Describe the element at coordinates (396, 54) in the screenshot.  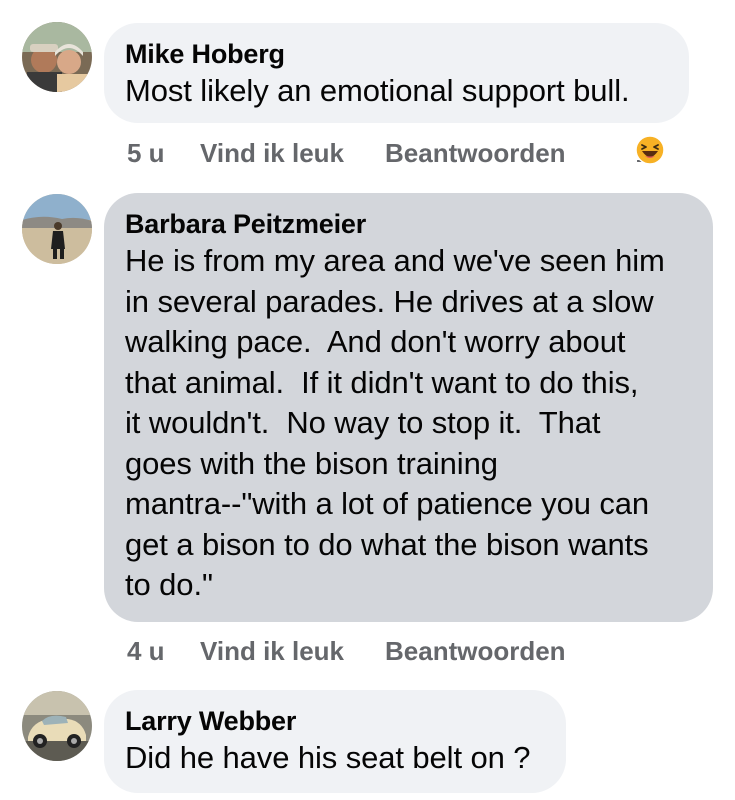
I see `comment-author: Mike Hoberg` at that location.